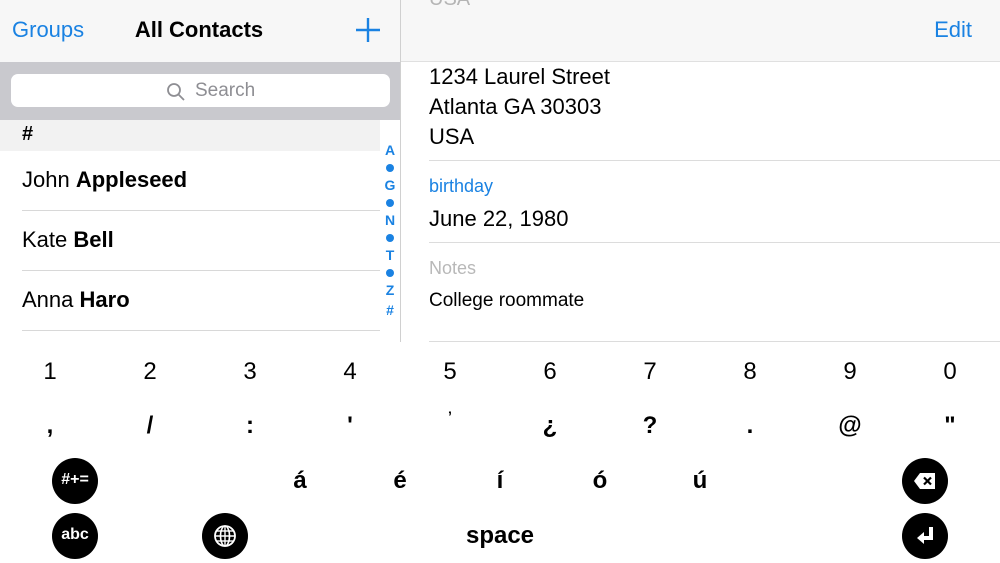  I want to click on notes-field: College roommate, so click(506, 301).